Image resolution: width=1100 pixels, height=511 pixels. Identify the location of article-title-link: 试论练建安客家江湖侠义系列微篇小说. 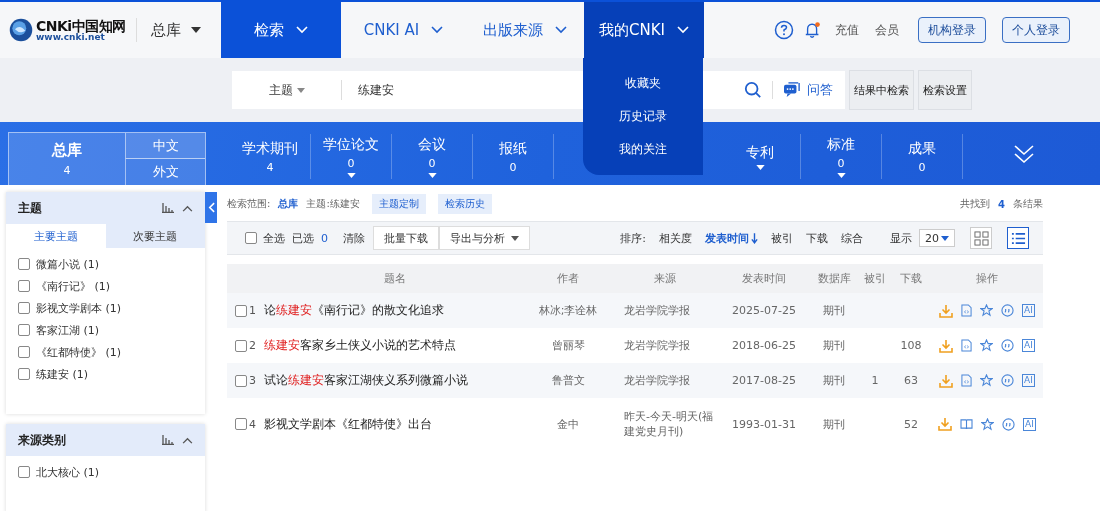
(395, 380).